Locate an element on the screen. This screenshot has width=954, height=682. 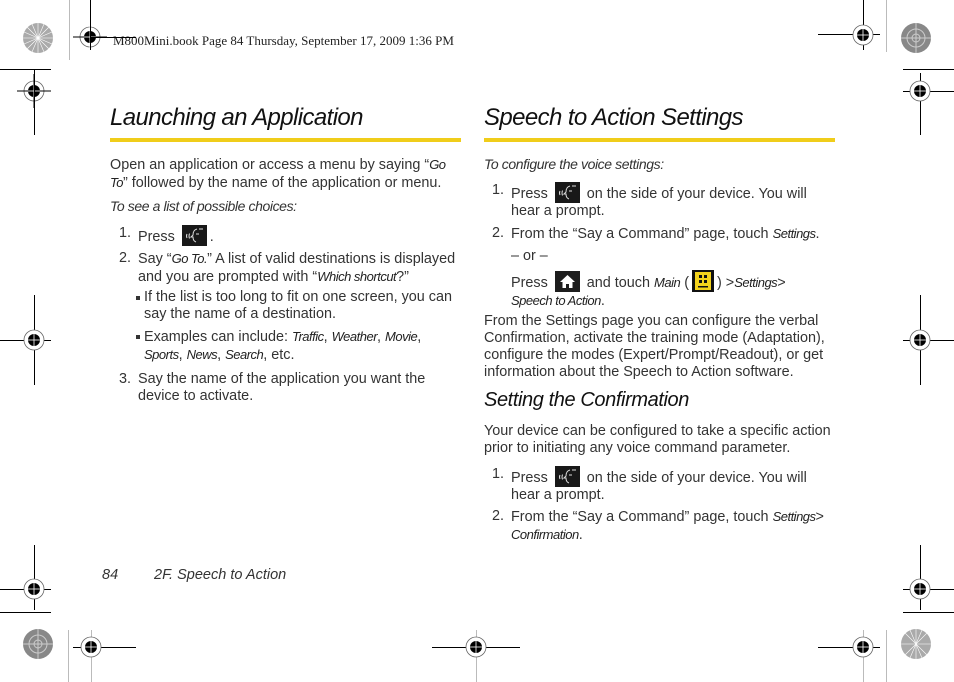
bullet-text: etc. is located at coordinates (283, 355).